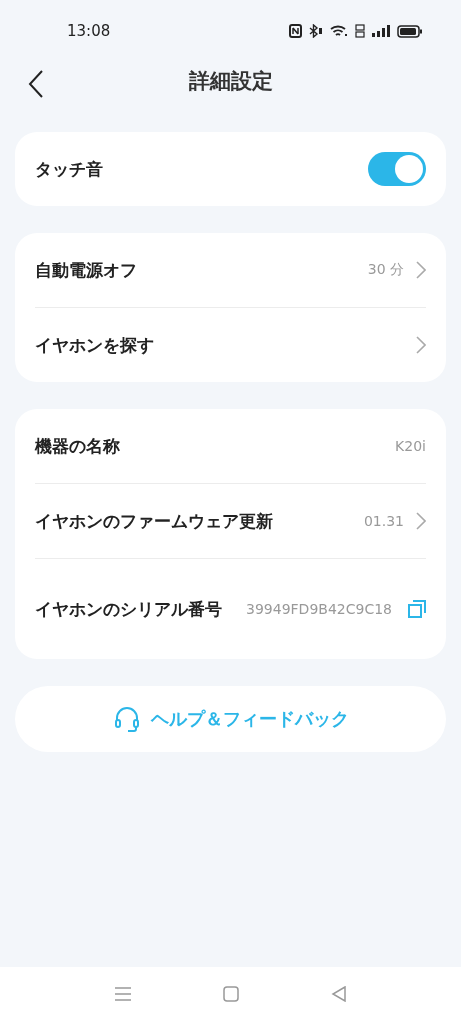 Image resolution: width=461 pixels, height=1024 pixels. I want to click on setting-value: 01.31, so click(383, 521).